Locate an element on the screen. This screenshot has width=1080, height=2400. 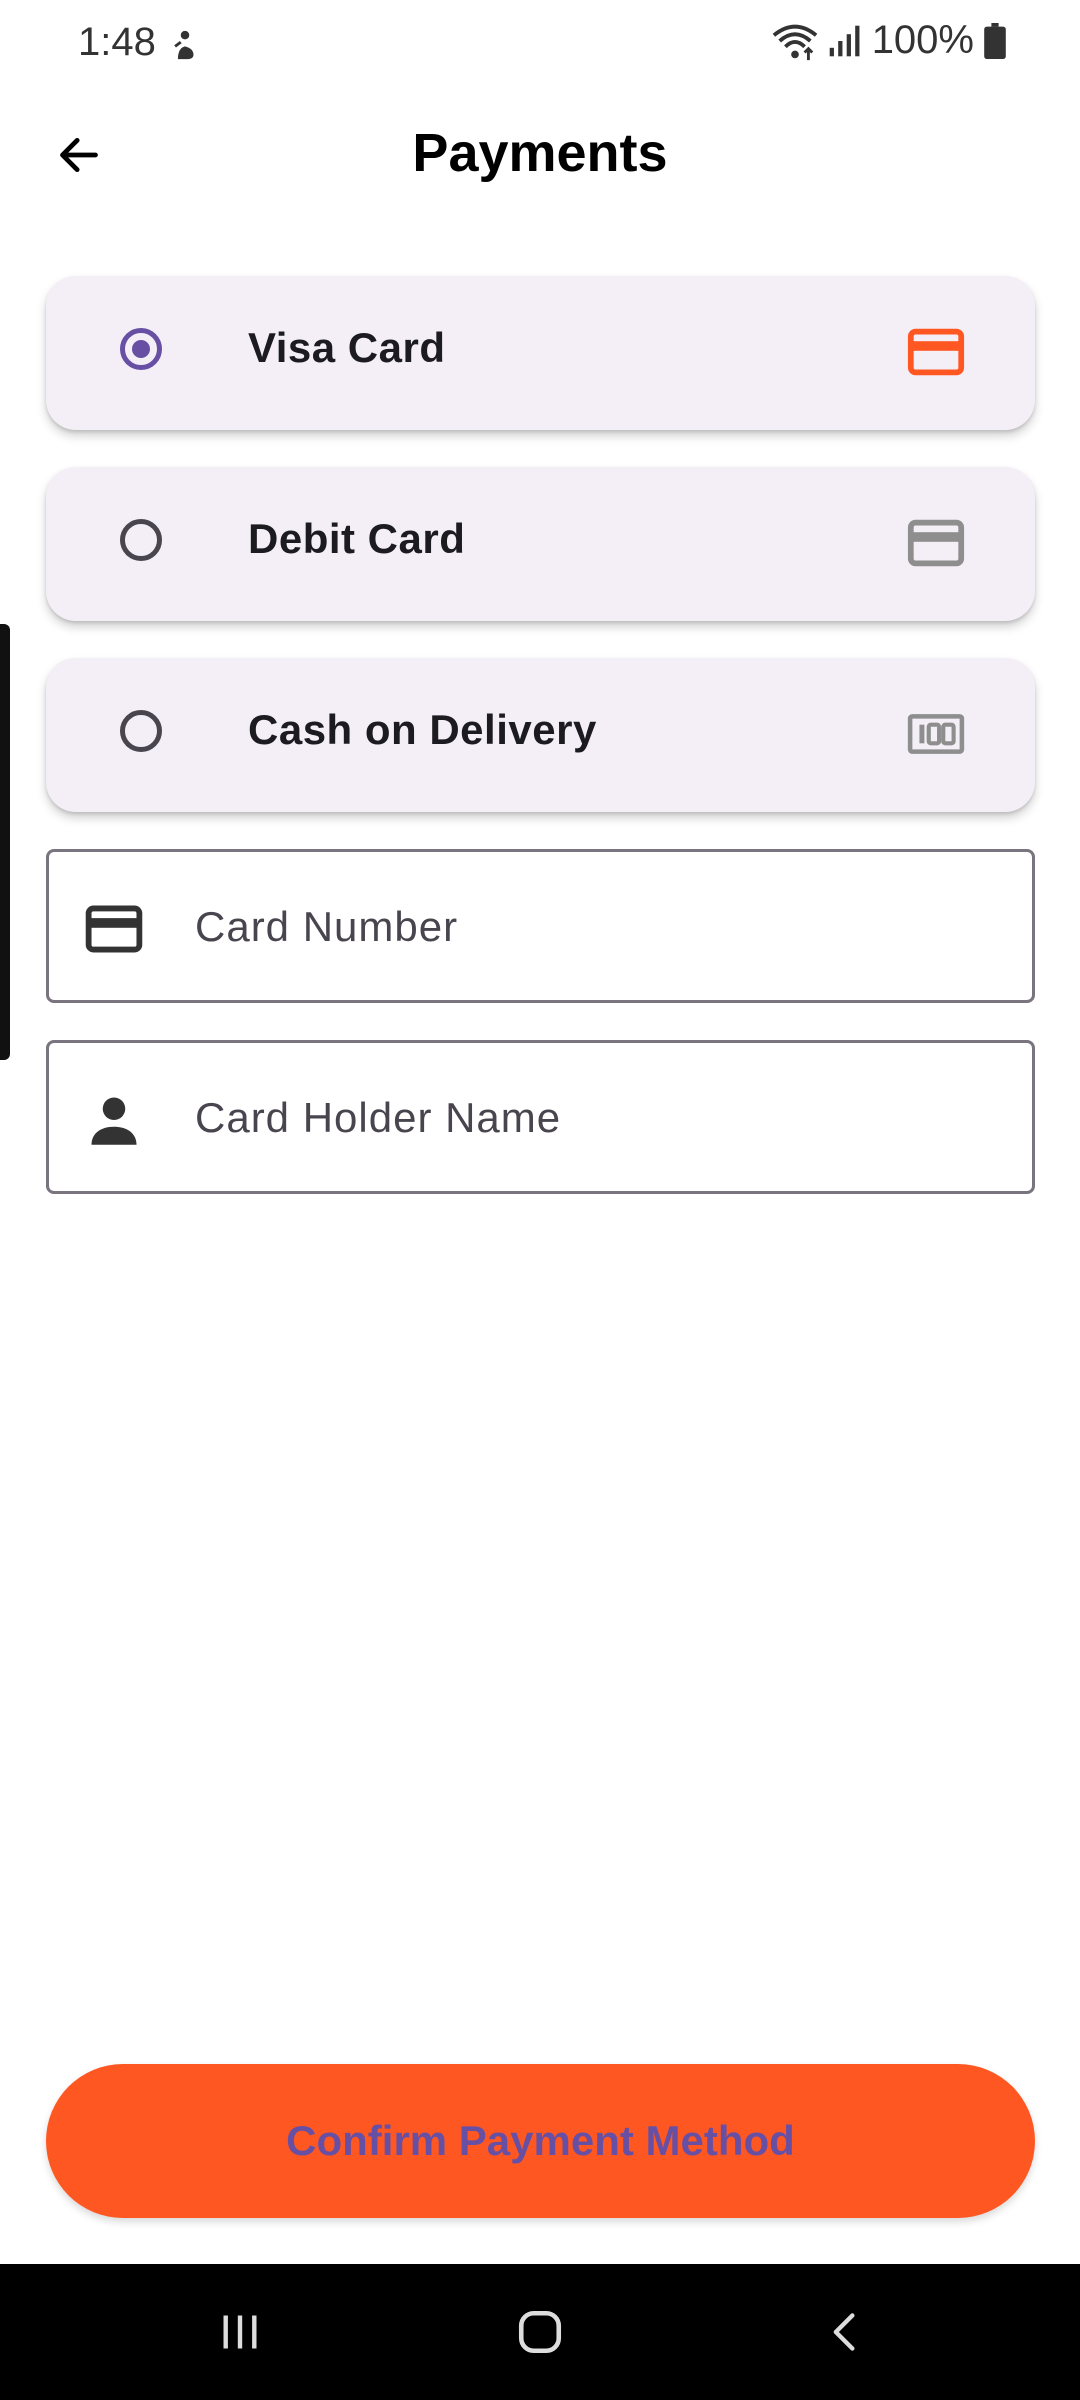
card-holder-name-field is located at coordinates (540, 1117).